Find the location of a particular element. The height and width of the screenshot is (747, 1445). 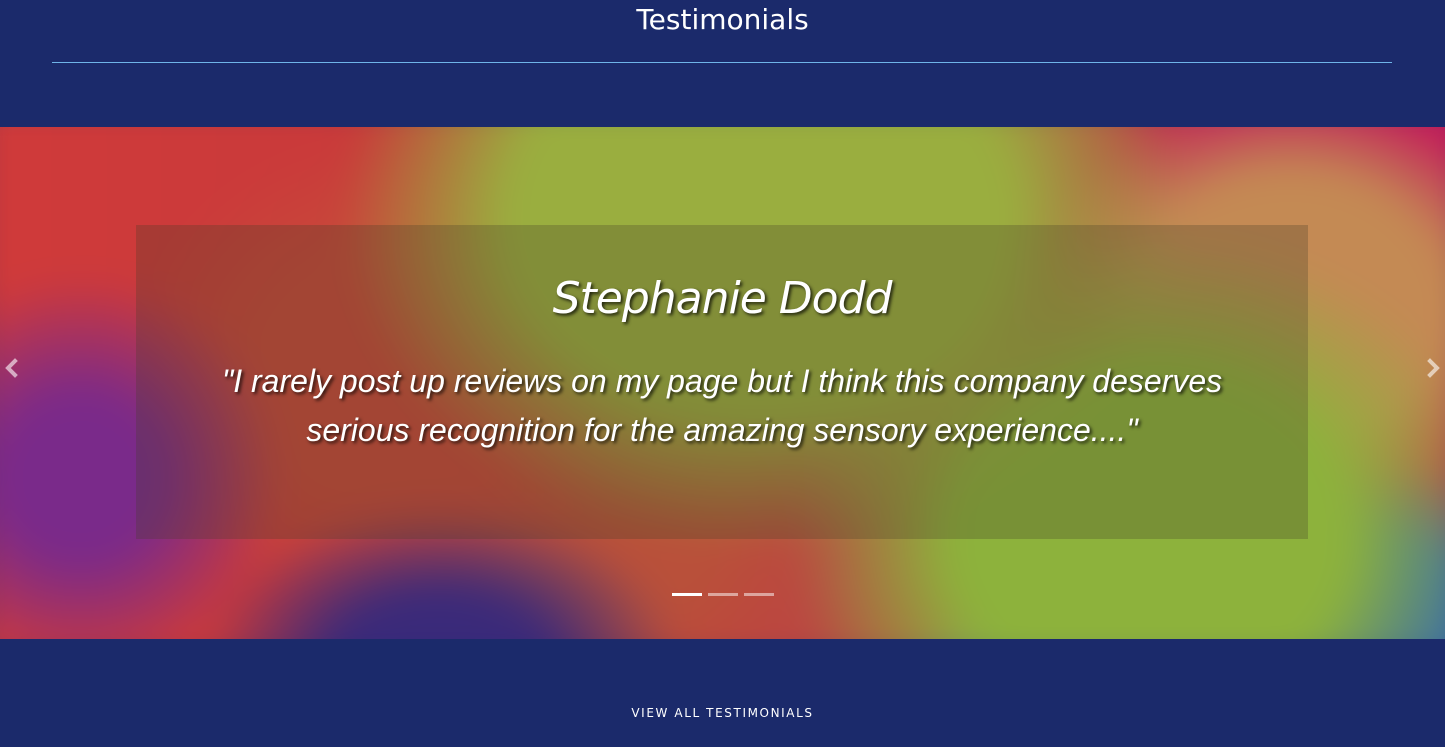

carousel-prev-button is located at coordinates (12, 368).